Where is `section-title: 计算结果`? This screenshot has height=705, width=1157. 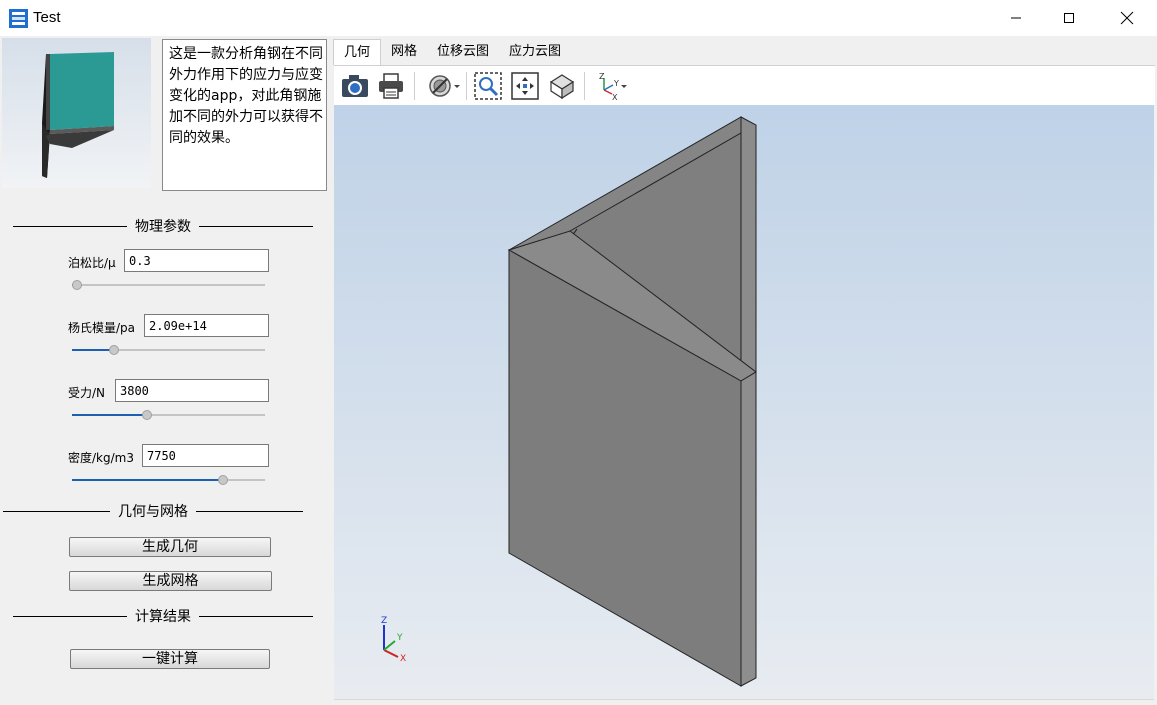
section-title: 计算结果 is located at coordinates (163, 617).